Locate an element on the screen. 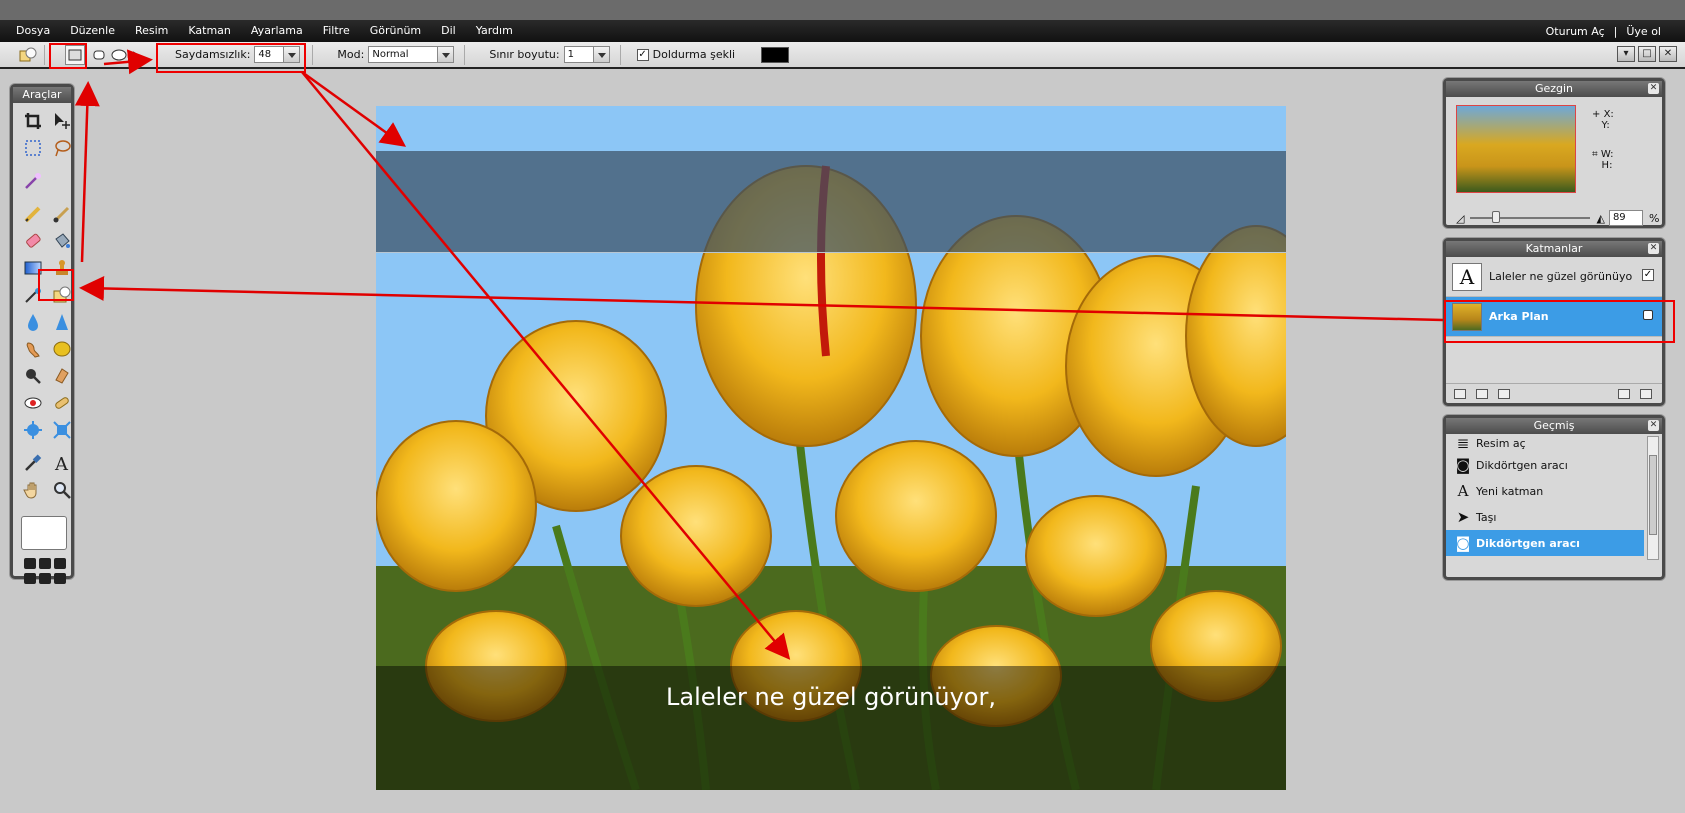 This screenshot has height=813, width=1685. scrollbar-thumb is located at coordinates (1653, 495).